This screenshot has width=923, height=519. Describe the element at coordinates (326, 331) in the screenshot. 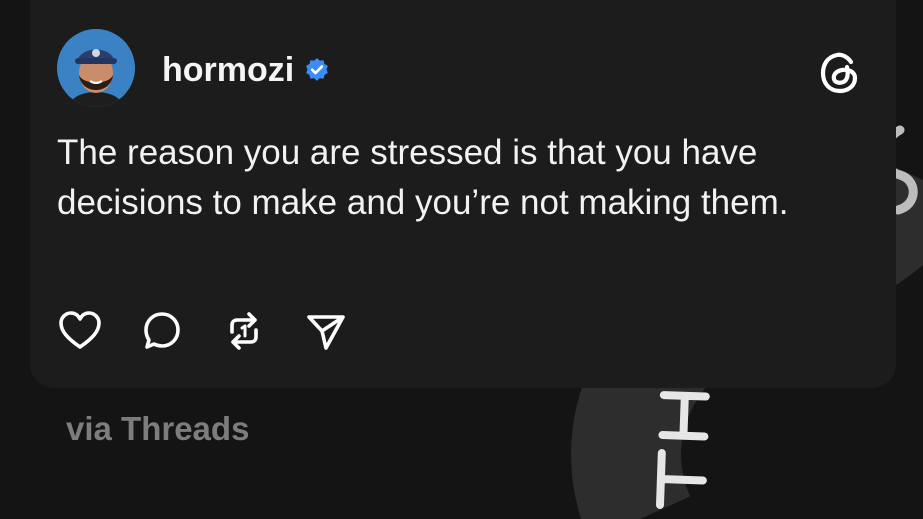

I see `share-icon` at that location.